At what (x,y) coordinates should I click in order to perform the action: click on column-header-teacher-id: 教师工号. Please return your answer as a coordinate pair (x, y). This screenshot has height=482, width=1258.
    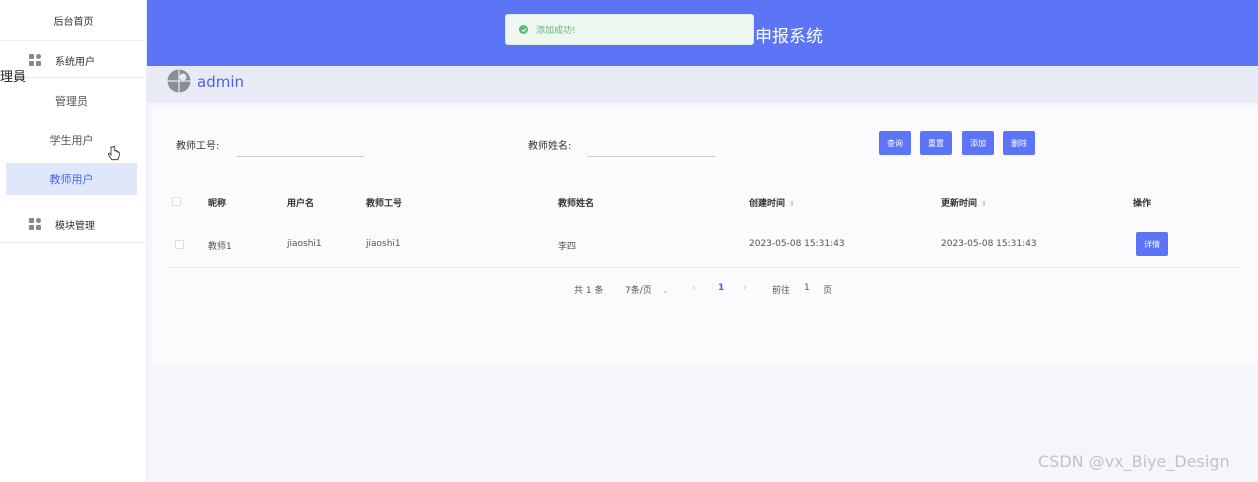
    Looking at the image, I should click on (384, 204).